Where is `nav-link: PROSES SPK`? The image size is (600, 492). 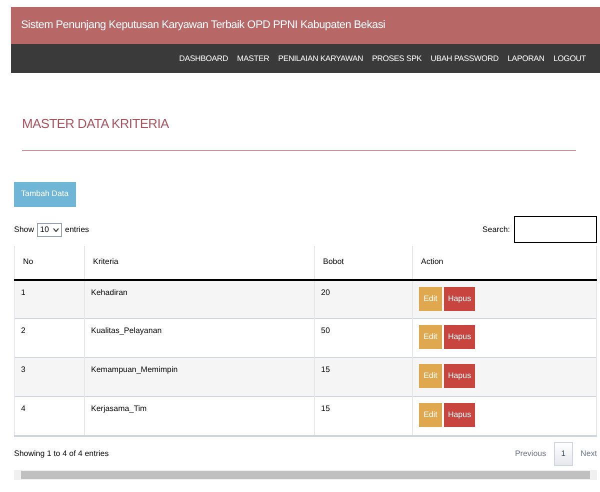 nav-link: PROSES SPK is located at coordinates (397, 58).